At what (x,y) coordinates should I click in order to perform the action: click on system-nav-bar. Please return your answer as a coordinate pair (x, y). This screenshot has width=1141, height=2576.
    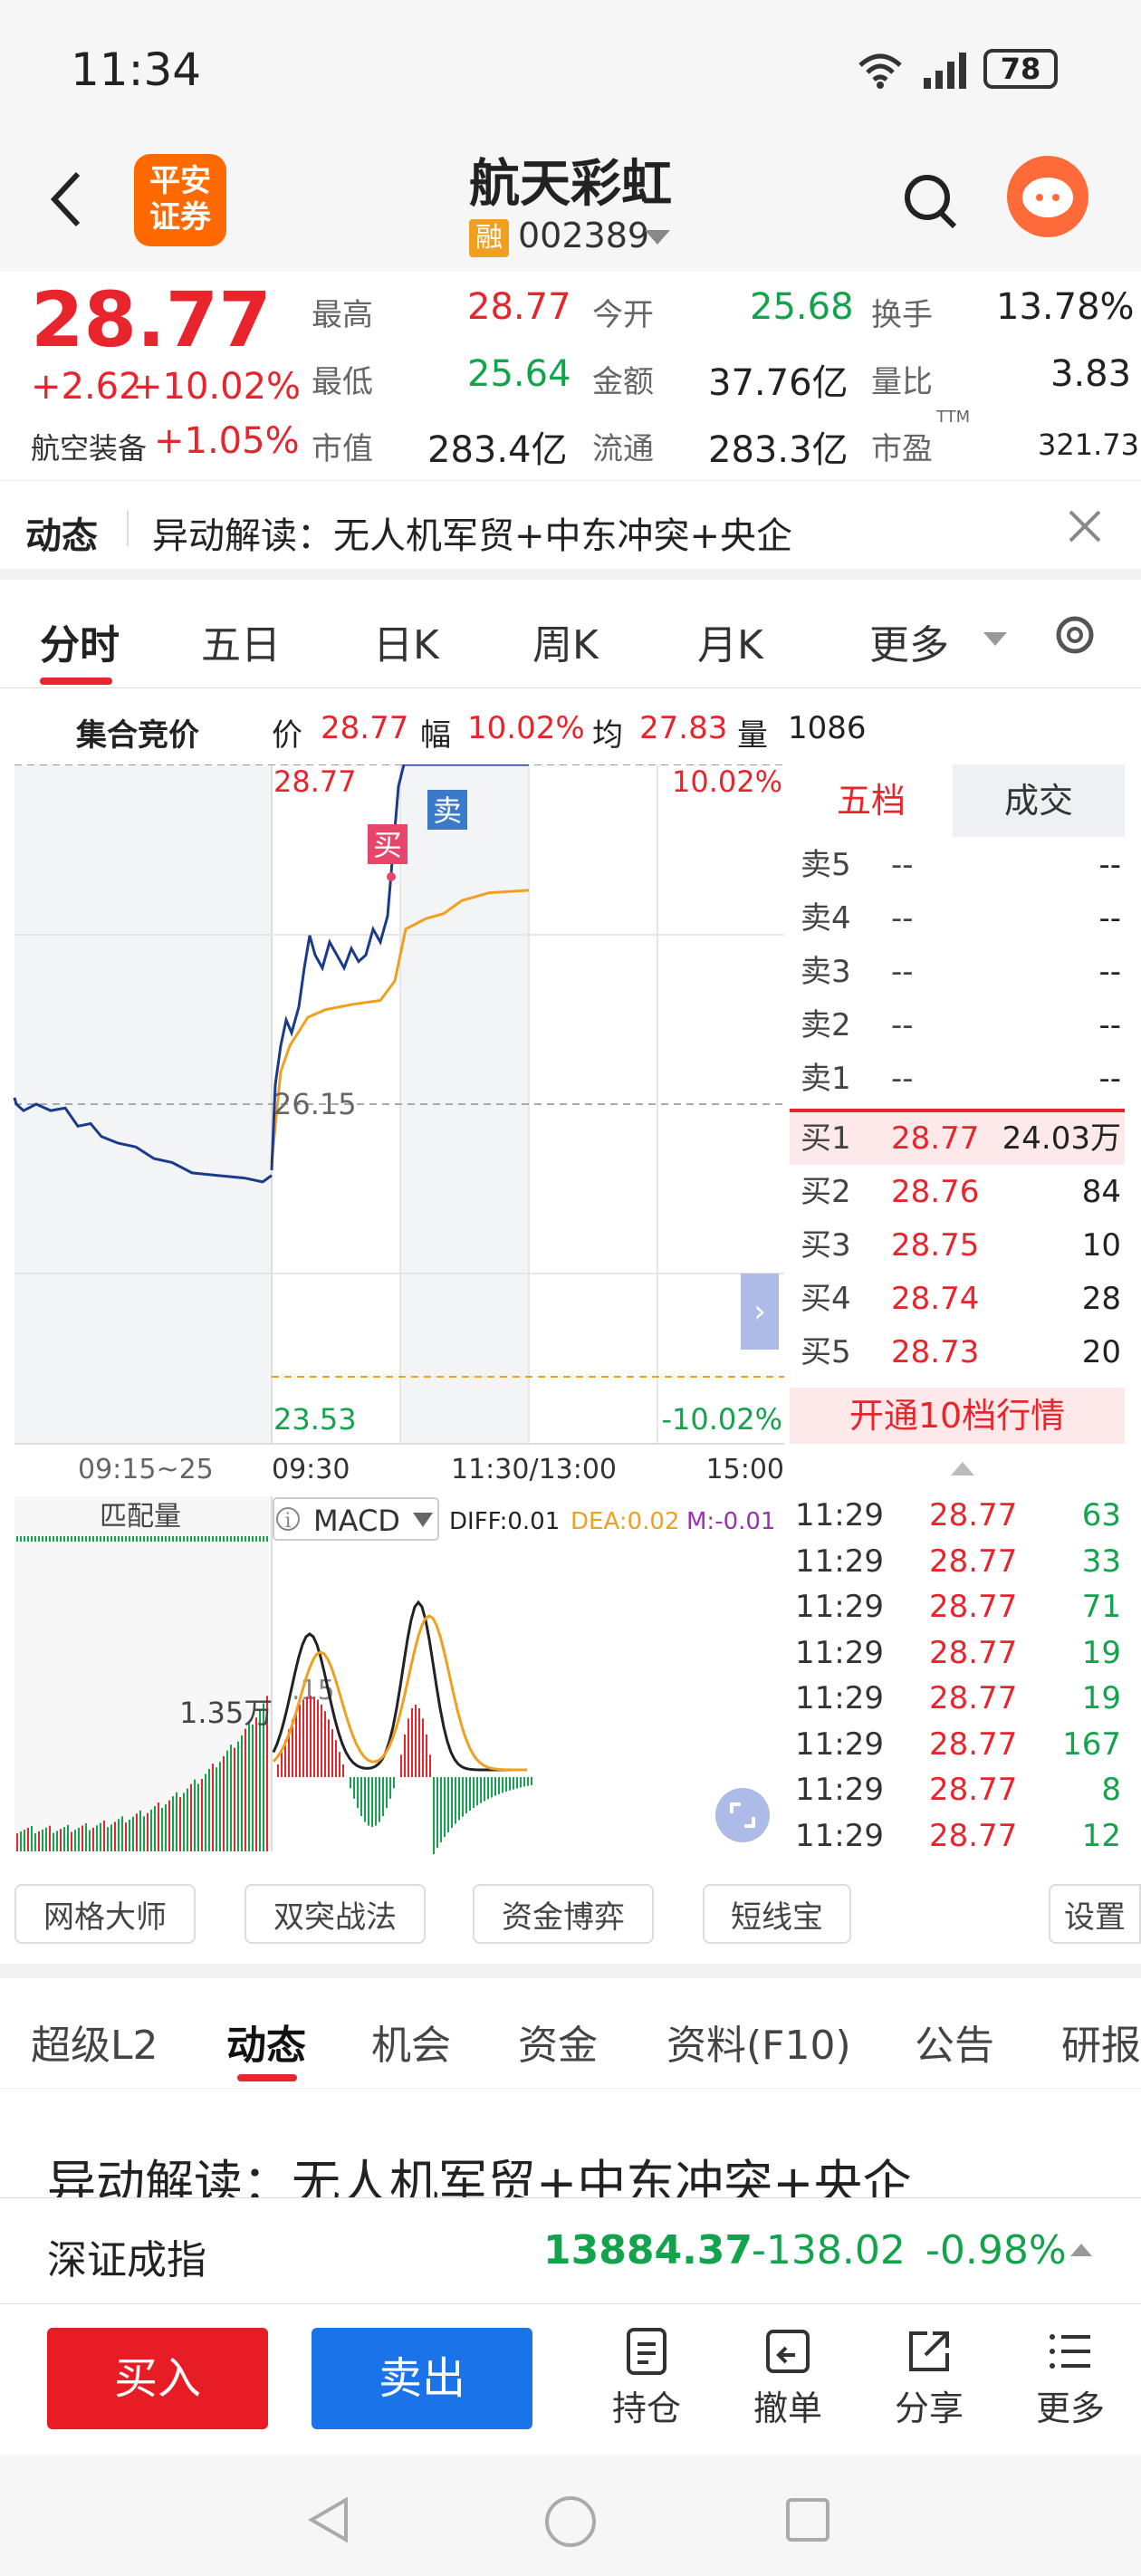
    Looking at the image, I should click on (570, 2515).